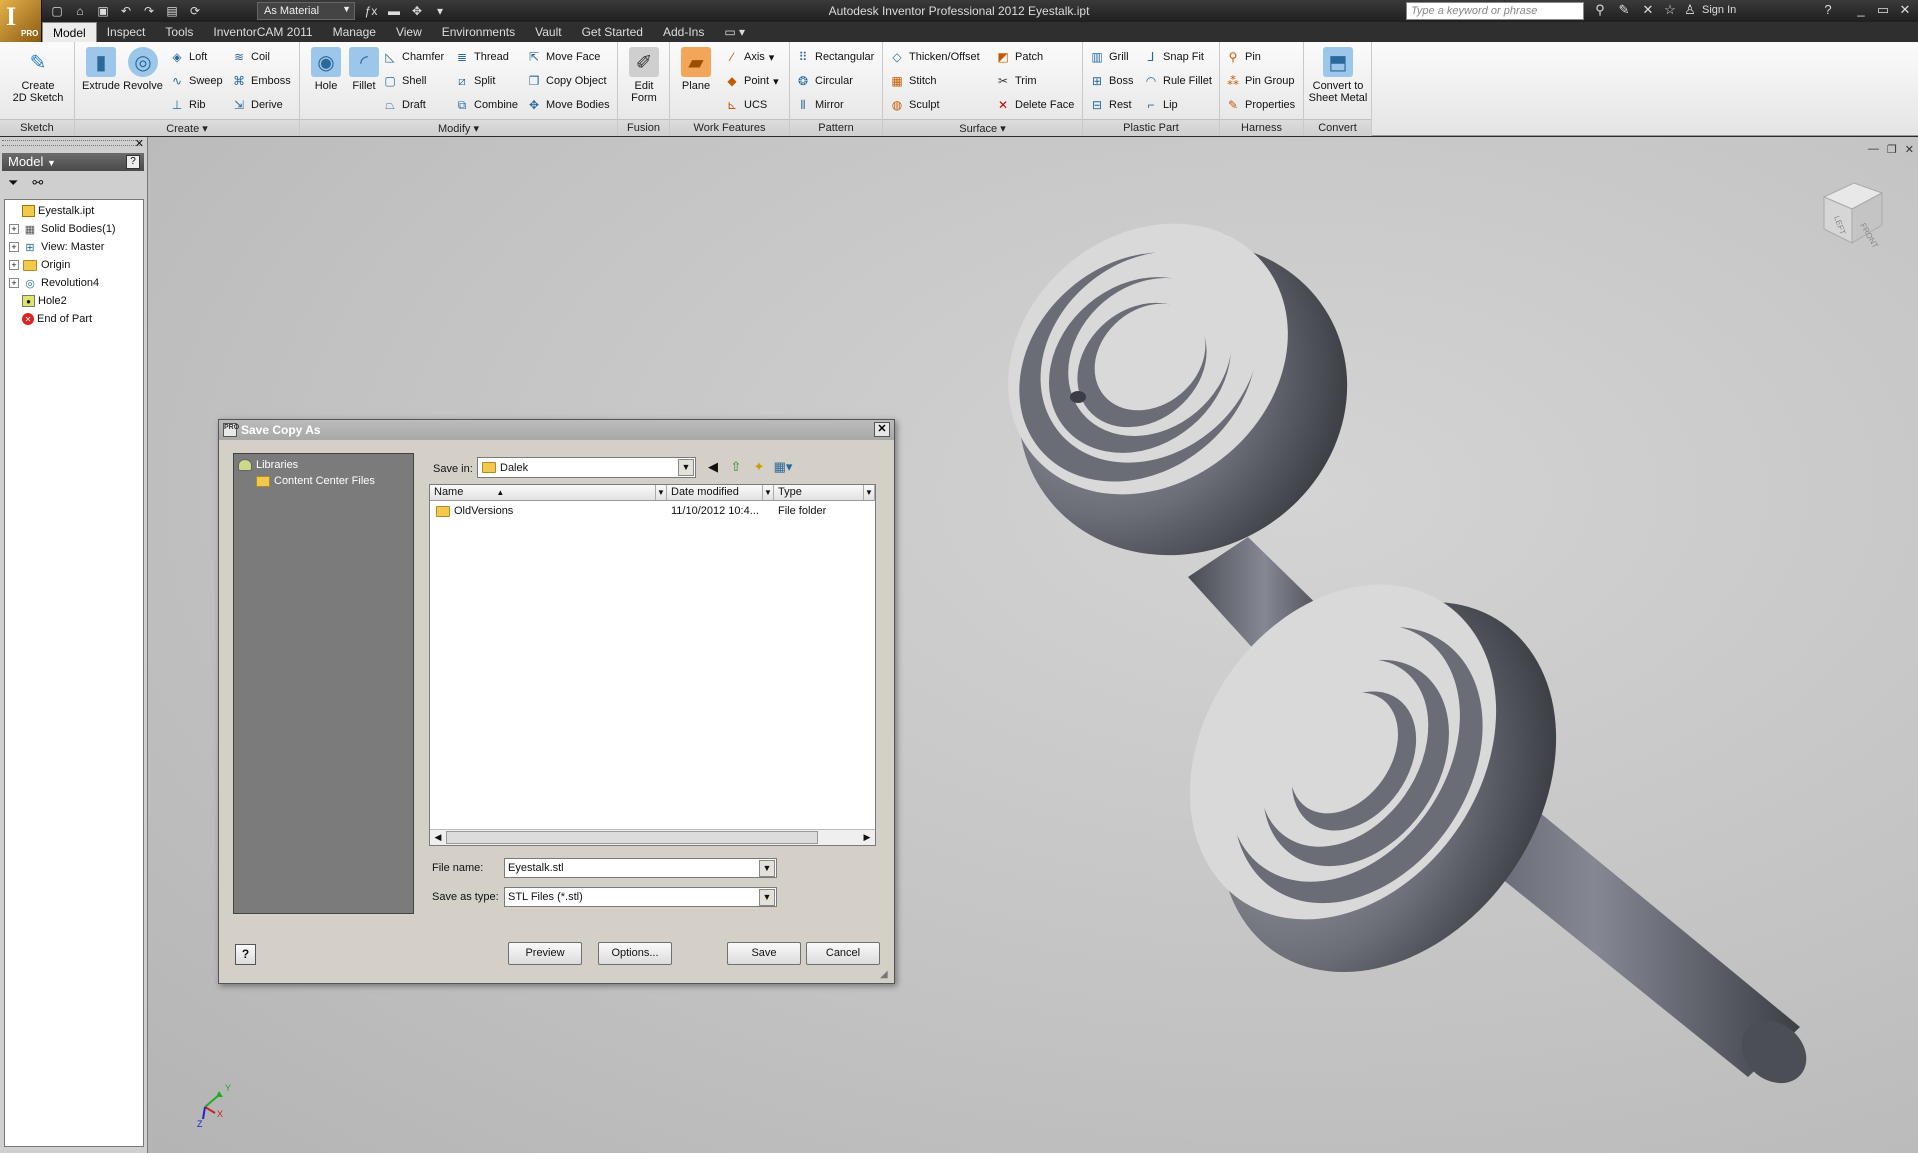 This screenshot has width=1918, height=1153. What do you see at coordinates (734, 32) in the screenshot?
I see `ribbon-display-toggle: ▭ ▾` at bounding box center [734, 32].